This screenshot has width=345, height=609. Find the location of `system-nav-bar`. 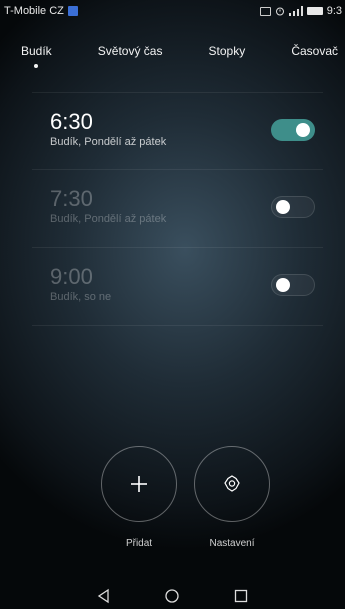

system-nav-bar is located at coordinates (172, 595).